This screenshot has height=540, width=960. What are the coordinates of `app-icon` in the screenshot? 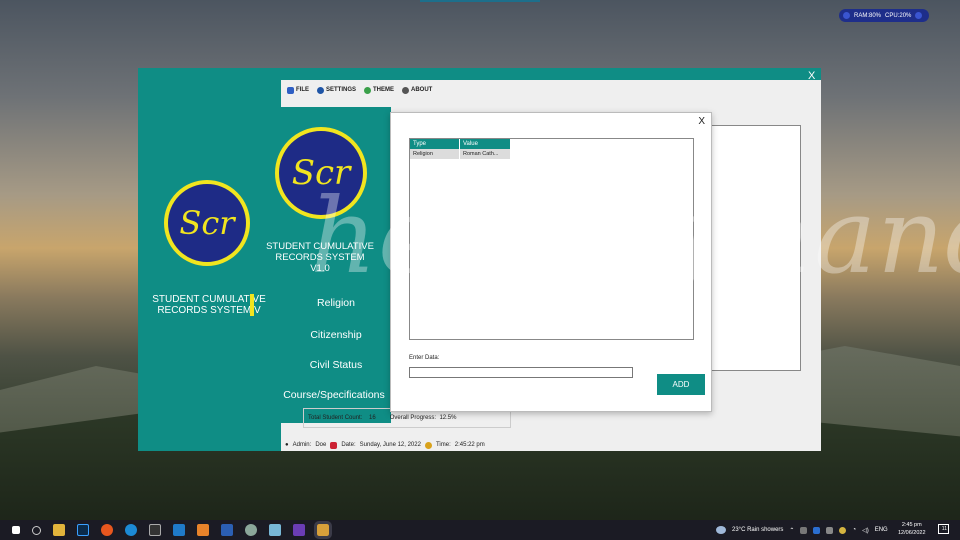 It's located at (251, 530).